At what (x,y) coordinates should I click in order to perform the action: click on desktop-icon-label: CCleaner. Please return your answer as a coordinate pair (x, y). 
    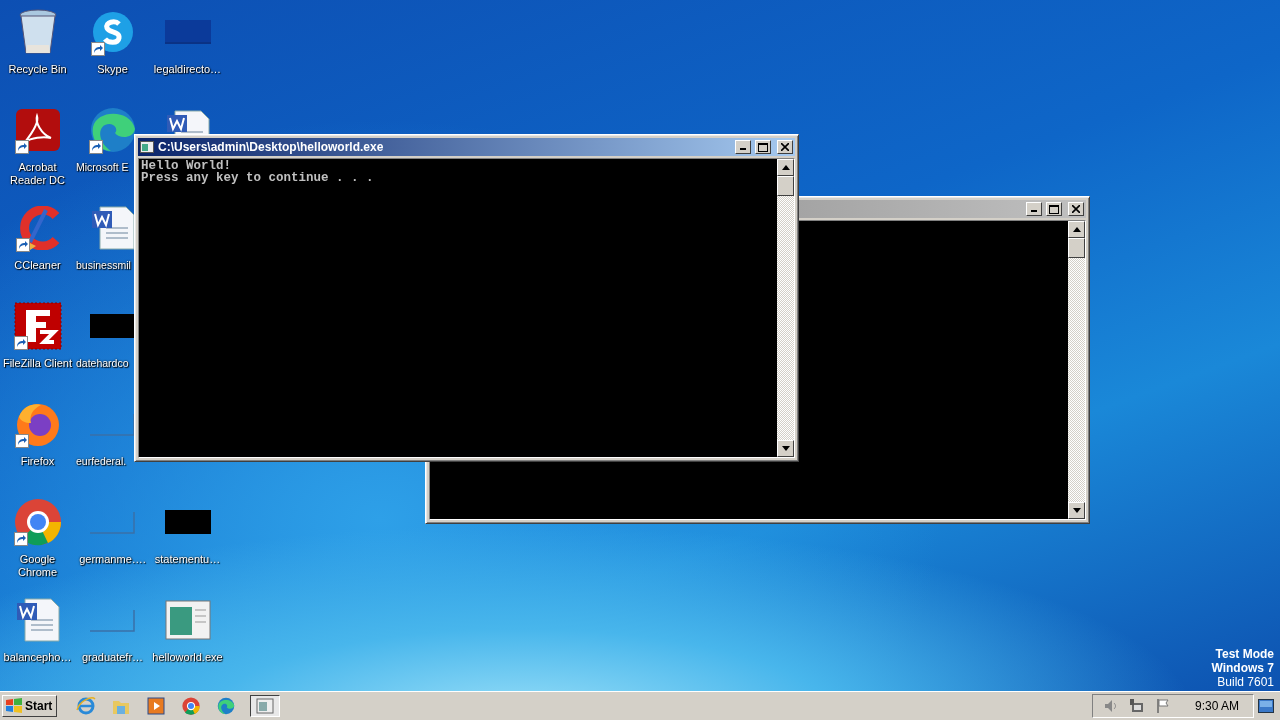
    Looking at the image, I should click on (37, 265).